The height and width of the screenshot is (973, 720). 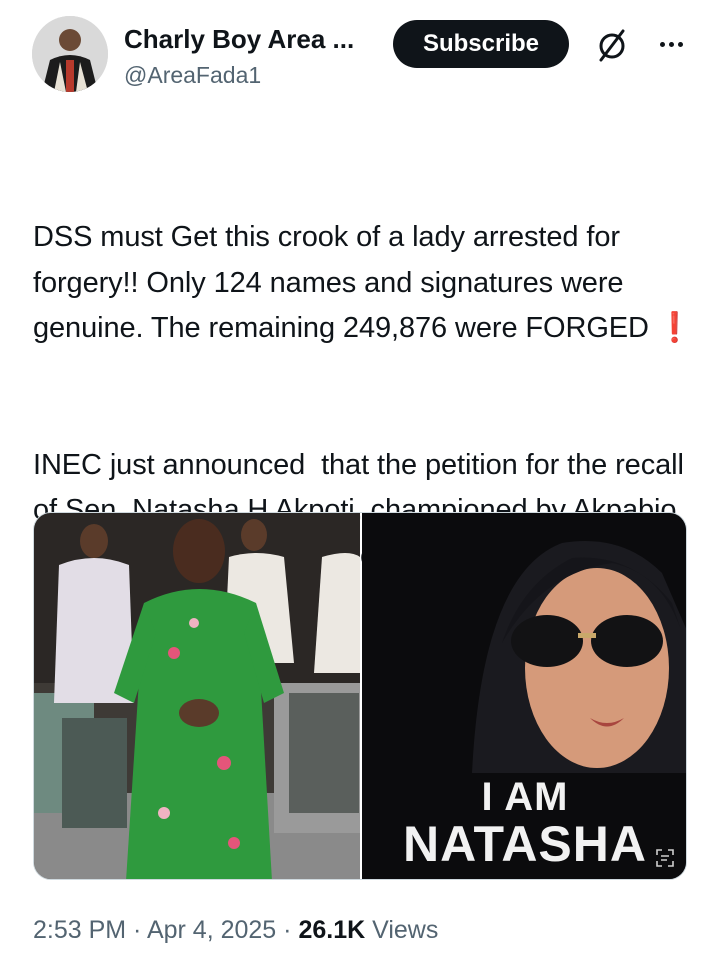 I want to click on tweet-date: Apr 4, 2025, so click(x=211, y=930).